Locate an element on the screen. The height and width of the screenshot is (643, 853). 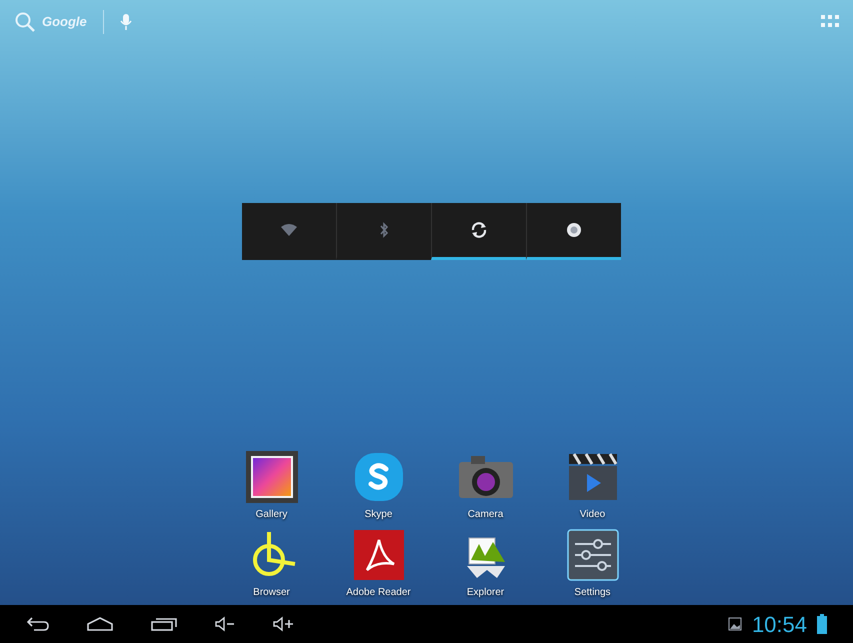
app-shortcut: Gallery is located at coordinates (271, 486).